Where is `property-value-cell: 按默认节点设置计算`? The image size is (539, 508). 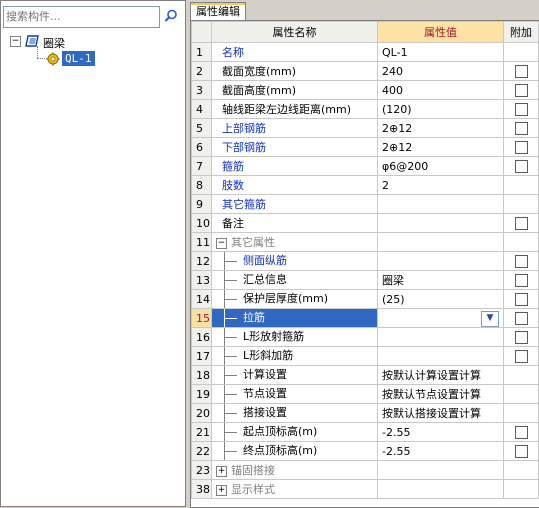
property-value-cell: 按默认节点设置计算 is located at coordinates (440, 394).